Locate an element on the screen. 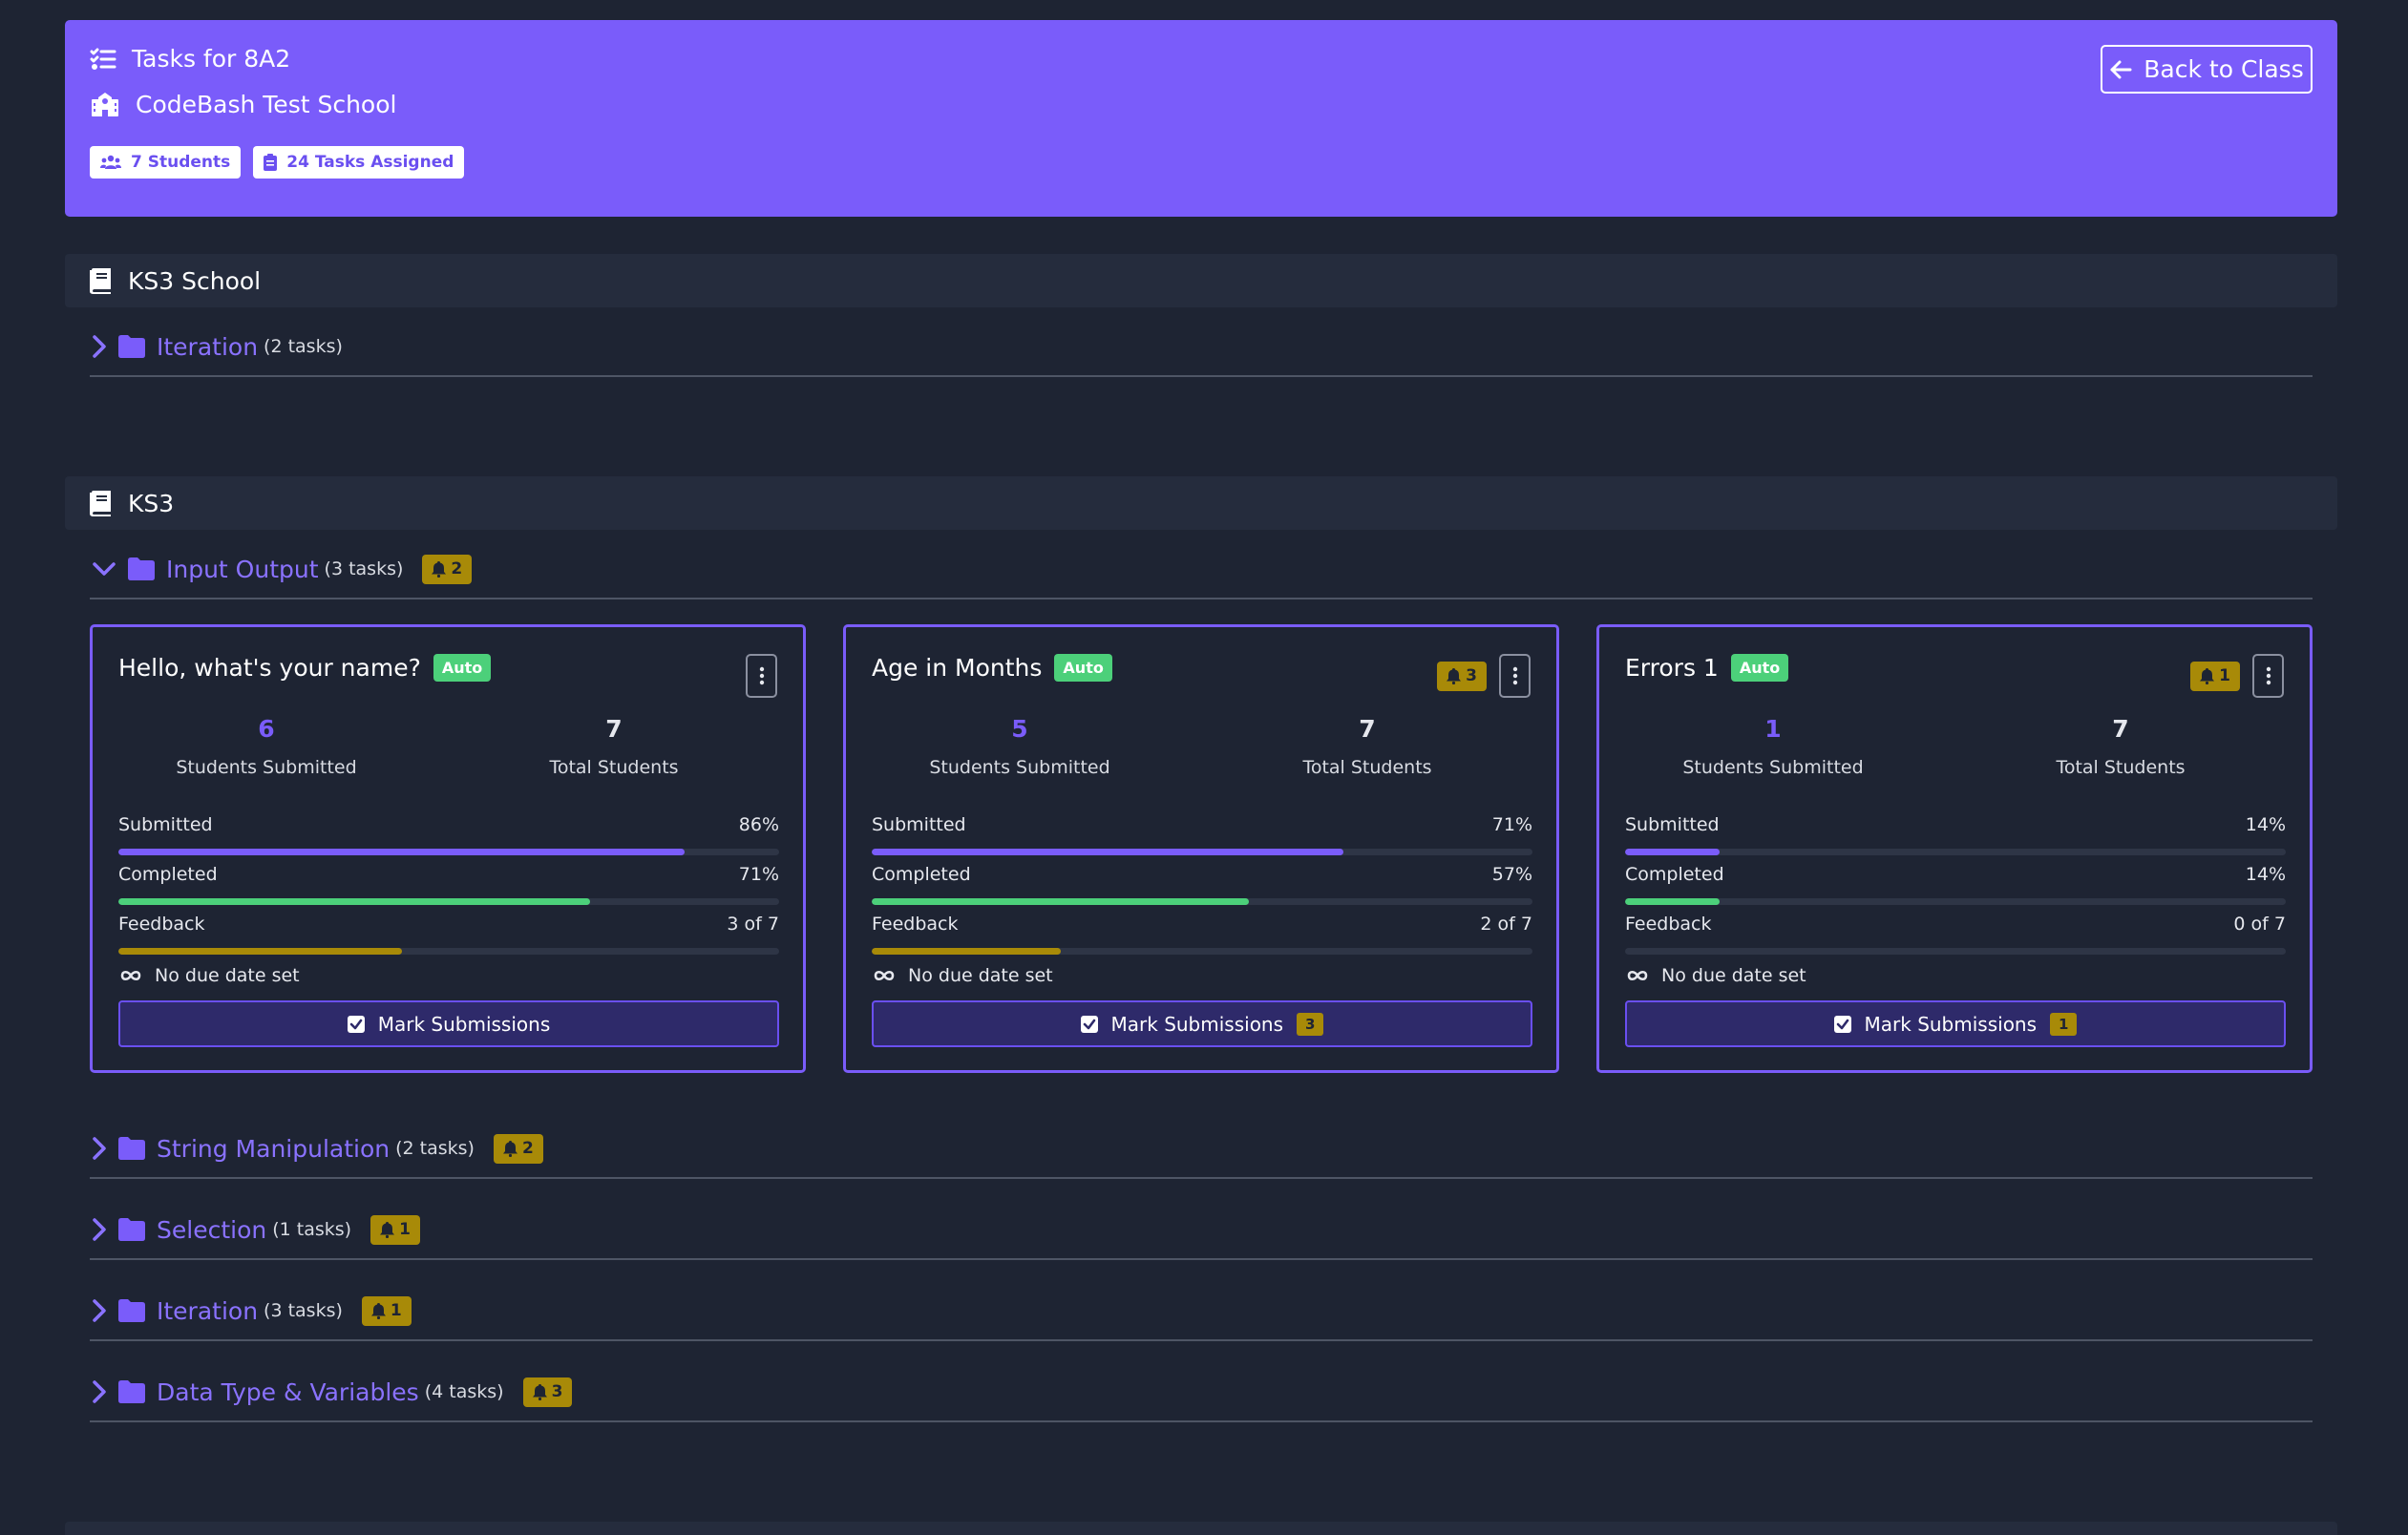 This screenshot has width=2408, height=1535. students-submitted-count: 6 is located at coordinates (266, 729).